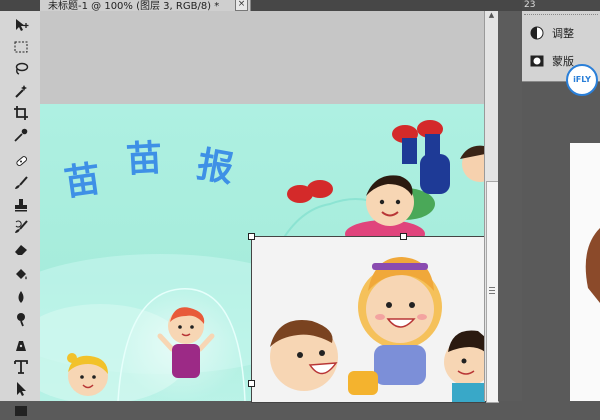 This screenshot has width=600, height=420. I want to click on background-document, so click(585, 272).